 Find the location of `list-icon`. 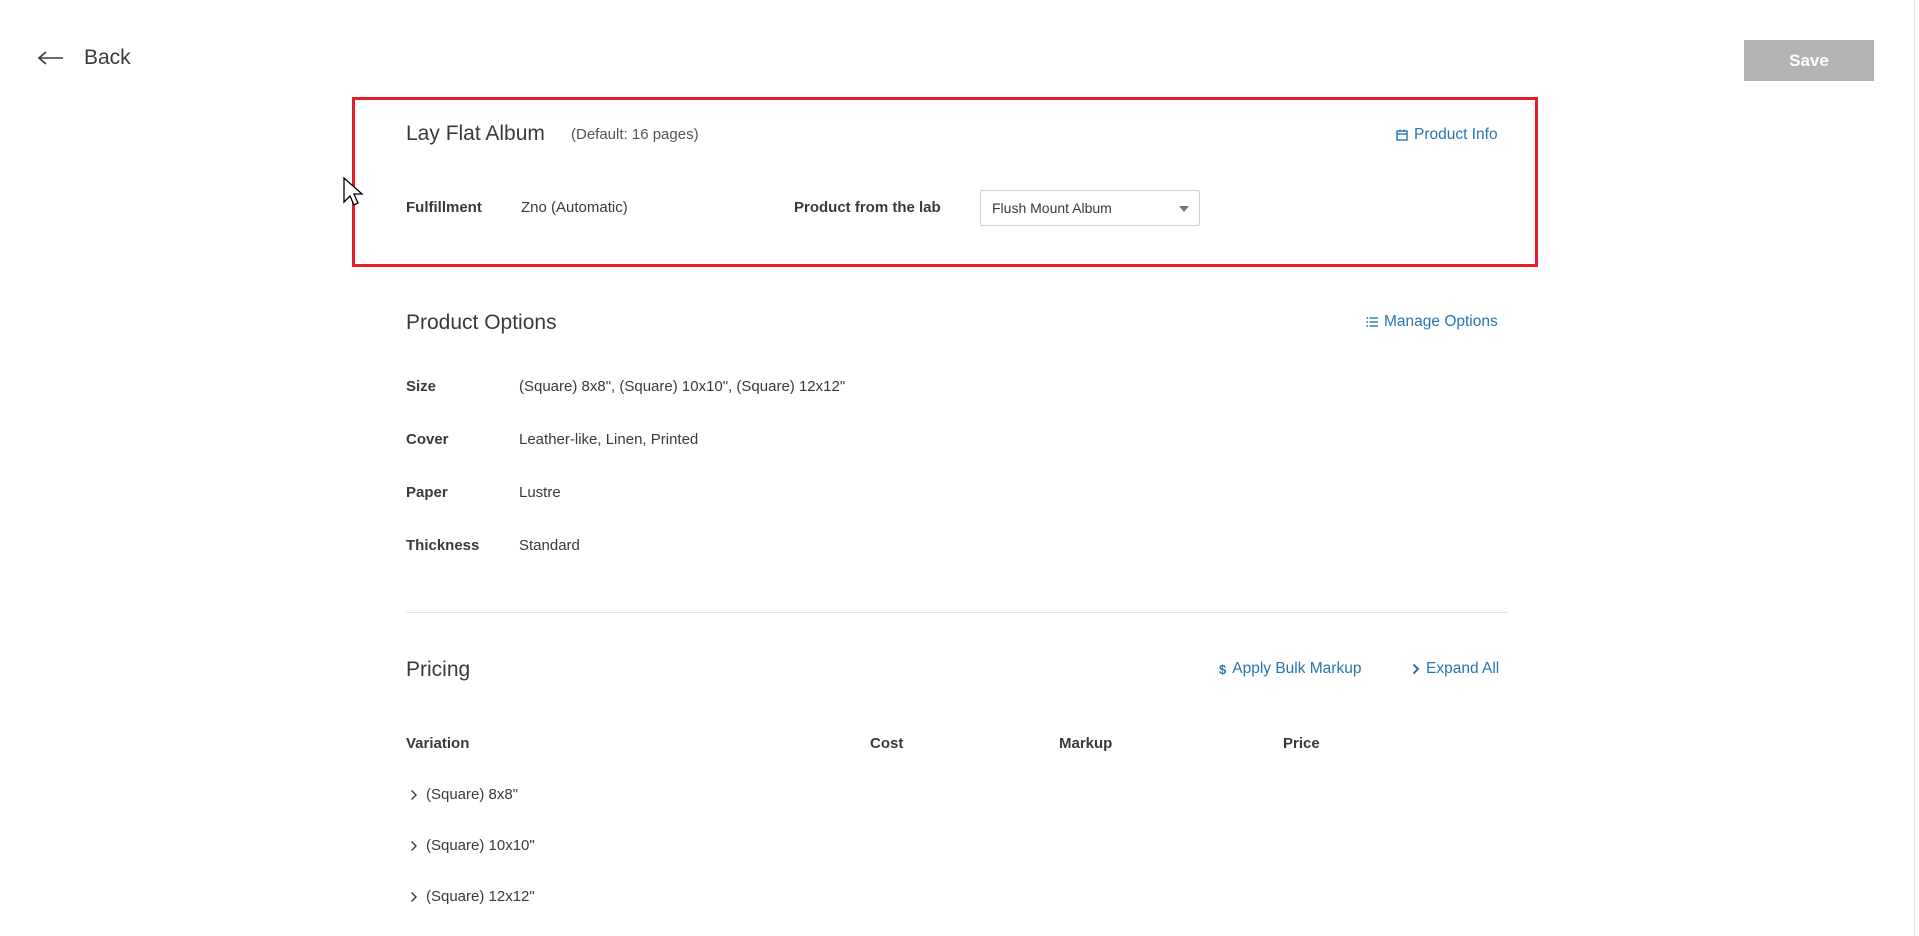

list-icon is located at coordinates (1372, 322).